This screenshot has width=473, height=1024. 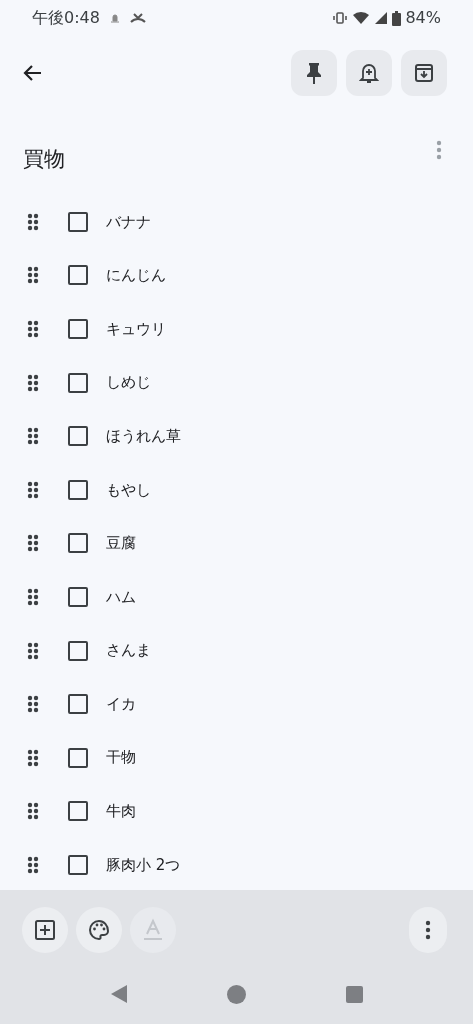 What do you see at coordinates (355, 994) in the screenshot?
I see `nav-recents-icon` at bounding box center [355, 994].